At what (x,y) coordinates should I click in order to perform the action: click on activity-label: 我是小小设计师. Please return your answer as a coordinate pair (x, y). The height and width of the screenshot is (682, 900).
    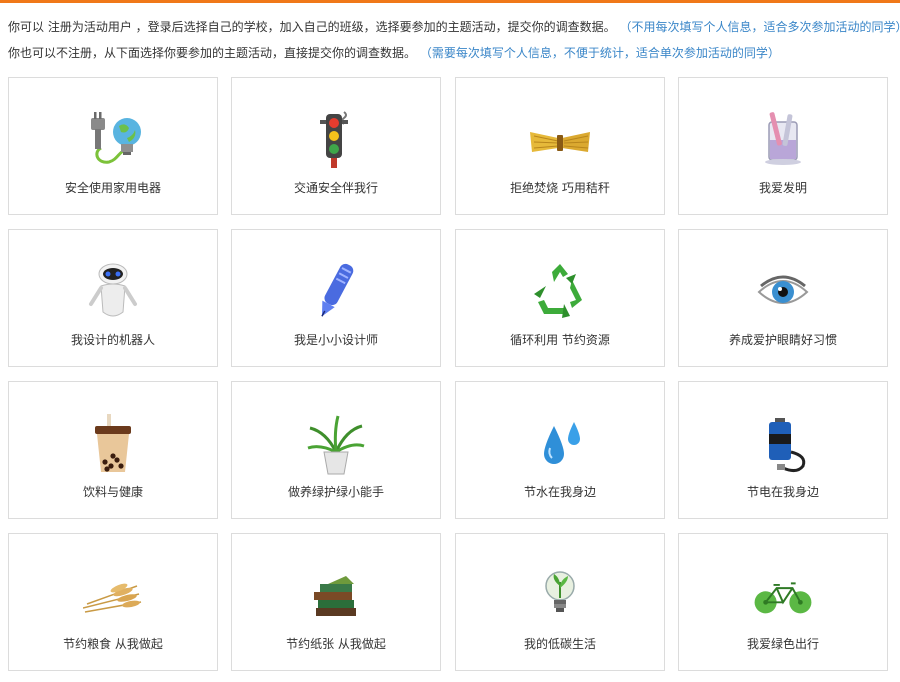
    Looking at the image, I should click on (335, 340).